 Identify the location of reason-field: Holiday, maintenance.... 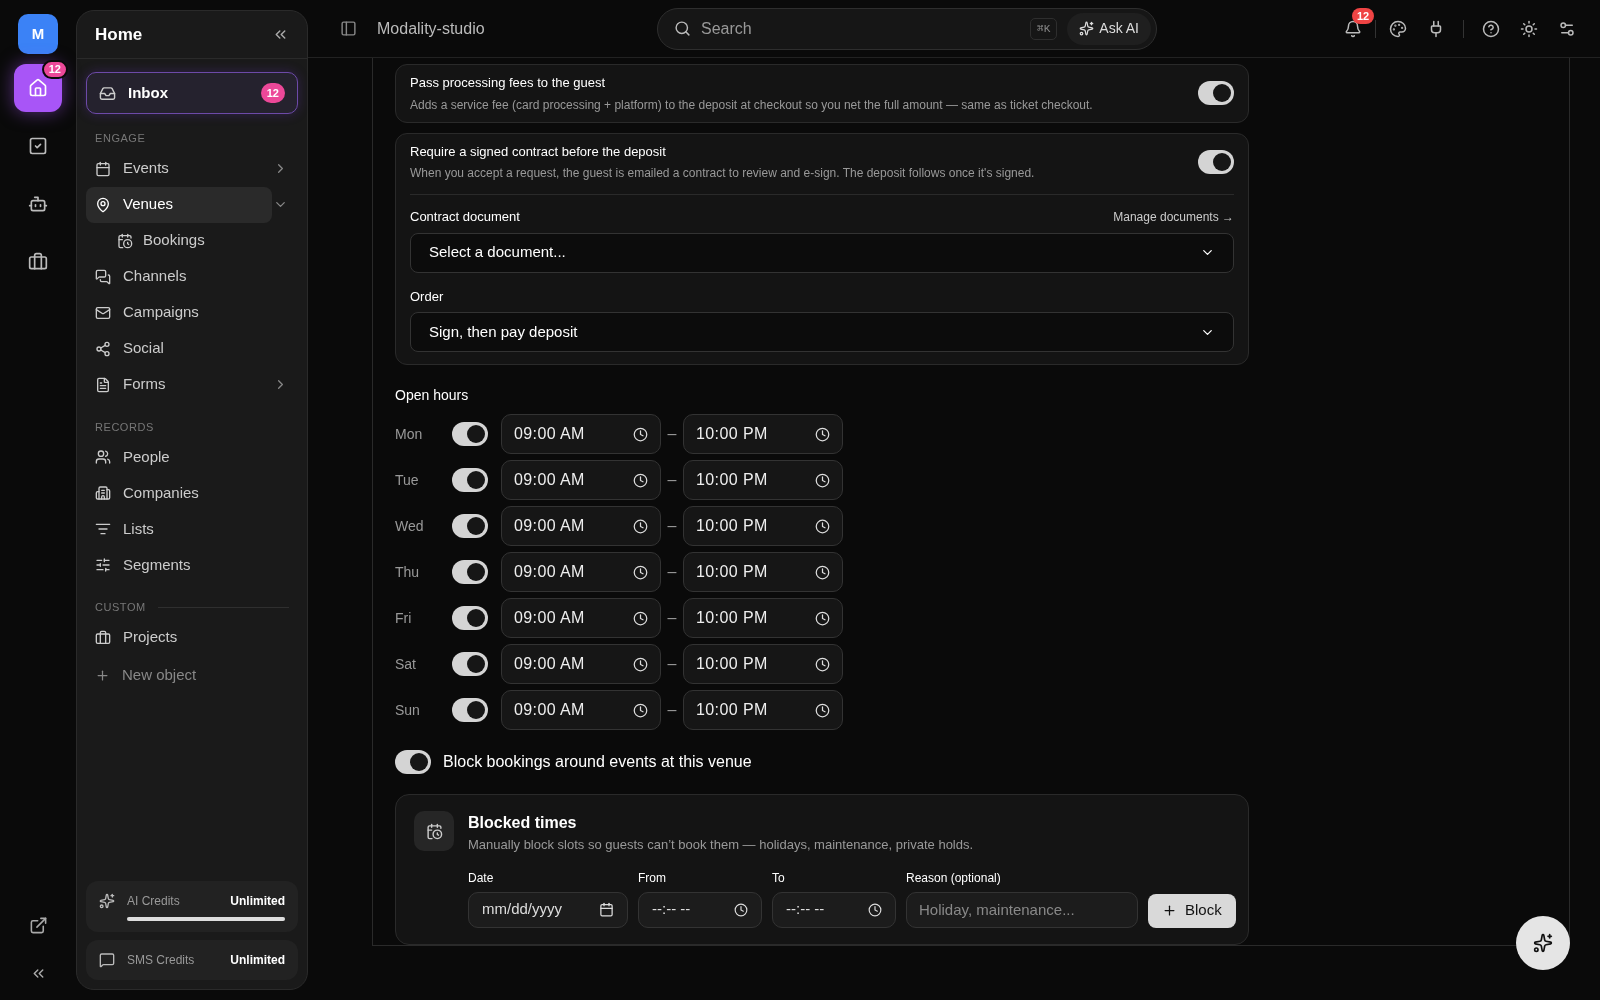
(1022, 909).